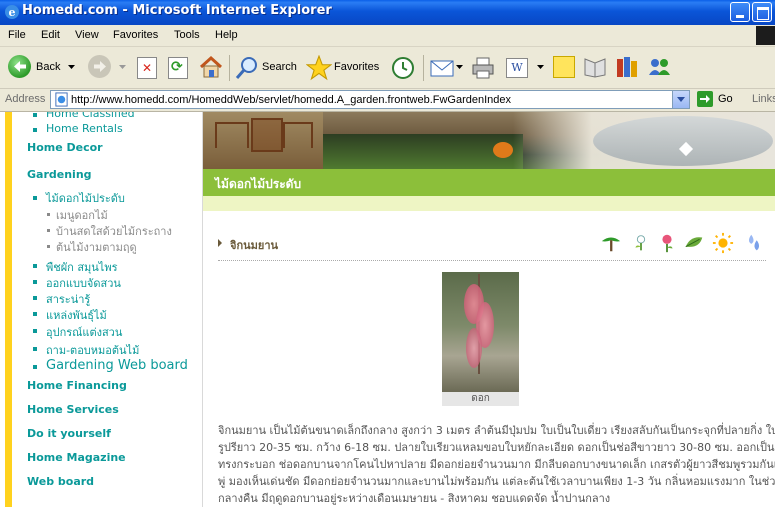 The image size is (775, 507). I want to click on edit-button: W, so click(525, 67).